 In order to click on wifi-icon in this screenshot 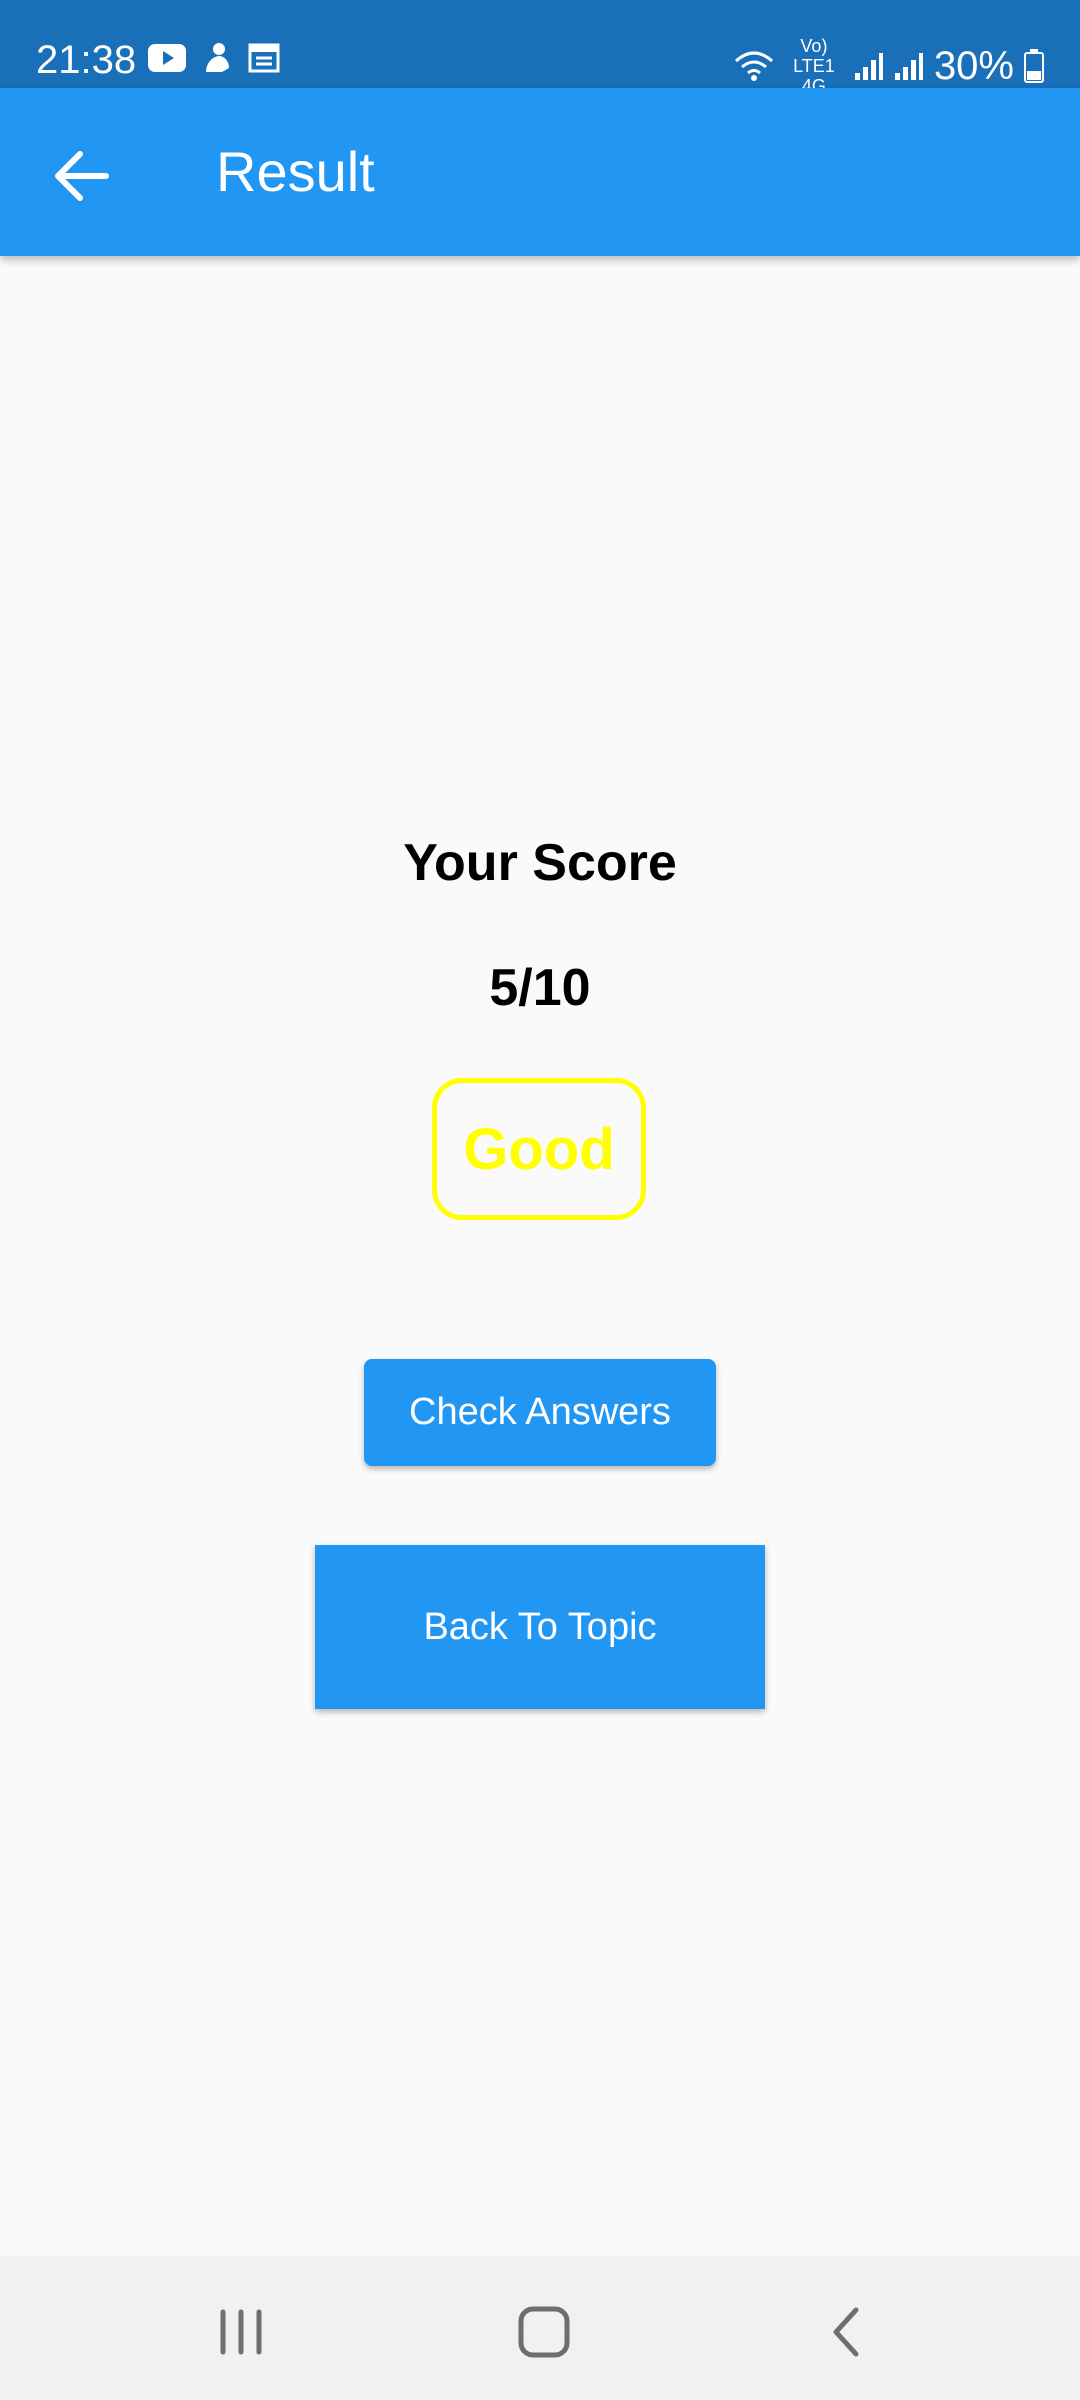, I will do `click(753, 66)`.